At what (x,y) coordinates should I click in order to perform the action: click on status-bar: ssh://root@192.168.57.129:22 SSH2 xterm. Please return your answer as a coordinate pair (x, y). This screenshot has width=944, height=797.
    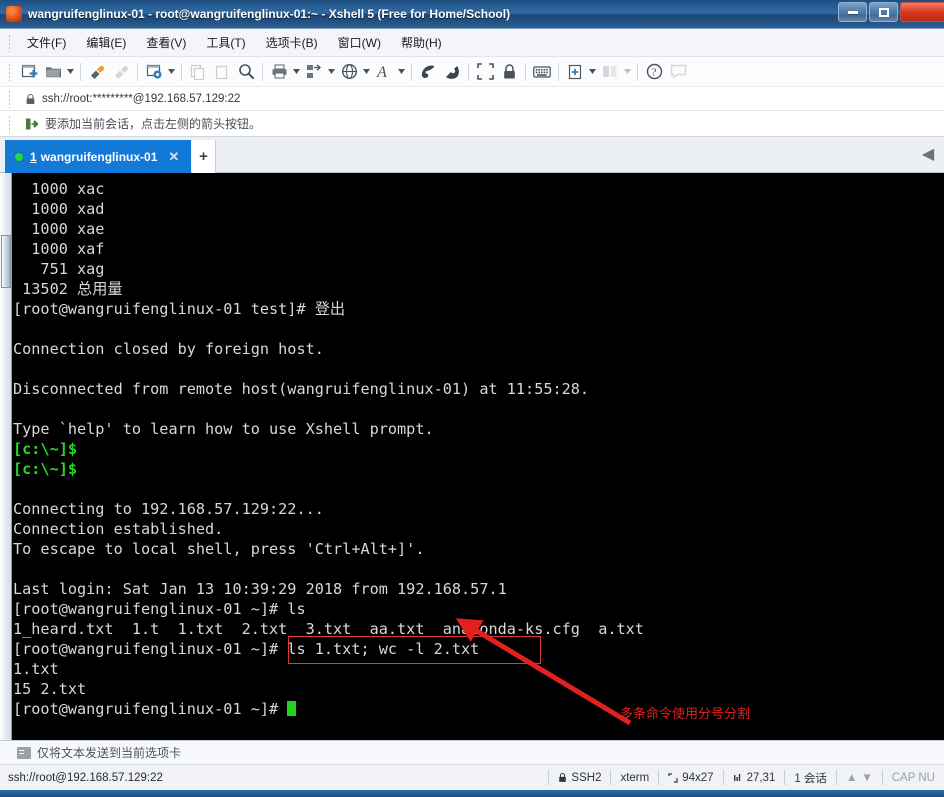
    Looking at the image, I should click on (472, 777).